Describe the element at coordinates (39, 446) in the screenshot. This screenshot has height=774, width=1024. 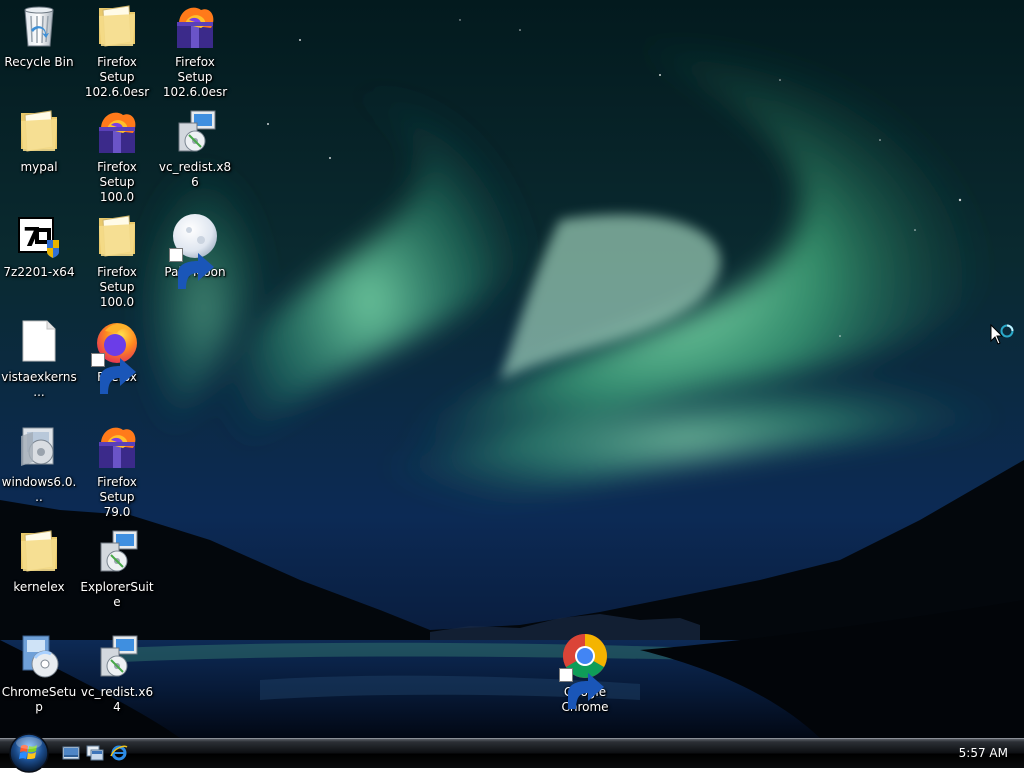
I see `windows-update-icon` at that location.